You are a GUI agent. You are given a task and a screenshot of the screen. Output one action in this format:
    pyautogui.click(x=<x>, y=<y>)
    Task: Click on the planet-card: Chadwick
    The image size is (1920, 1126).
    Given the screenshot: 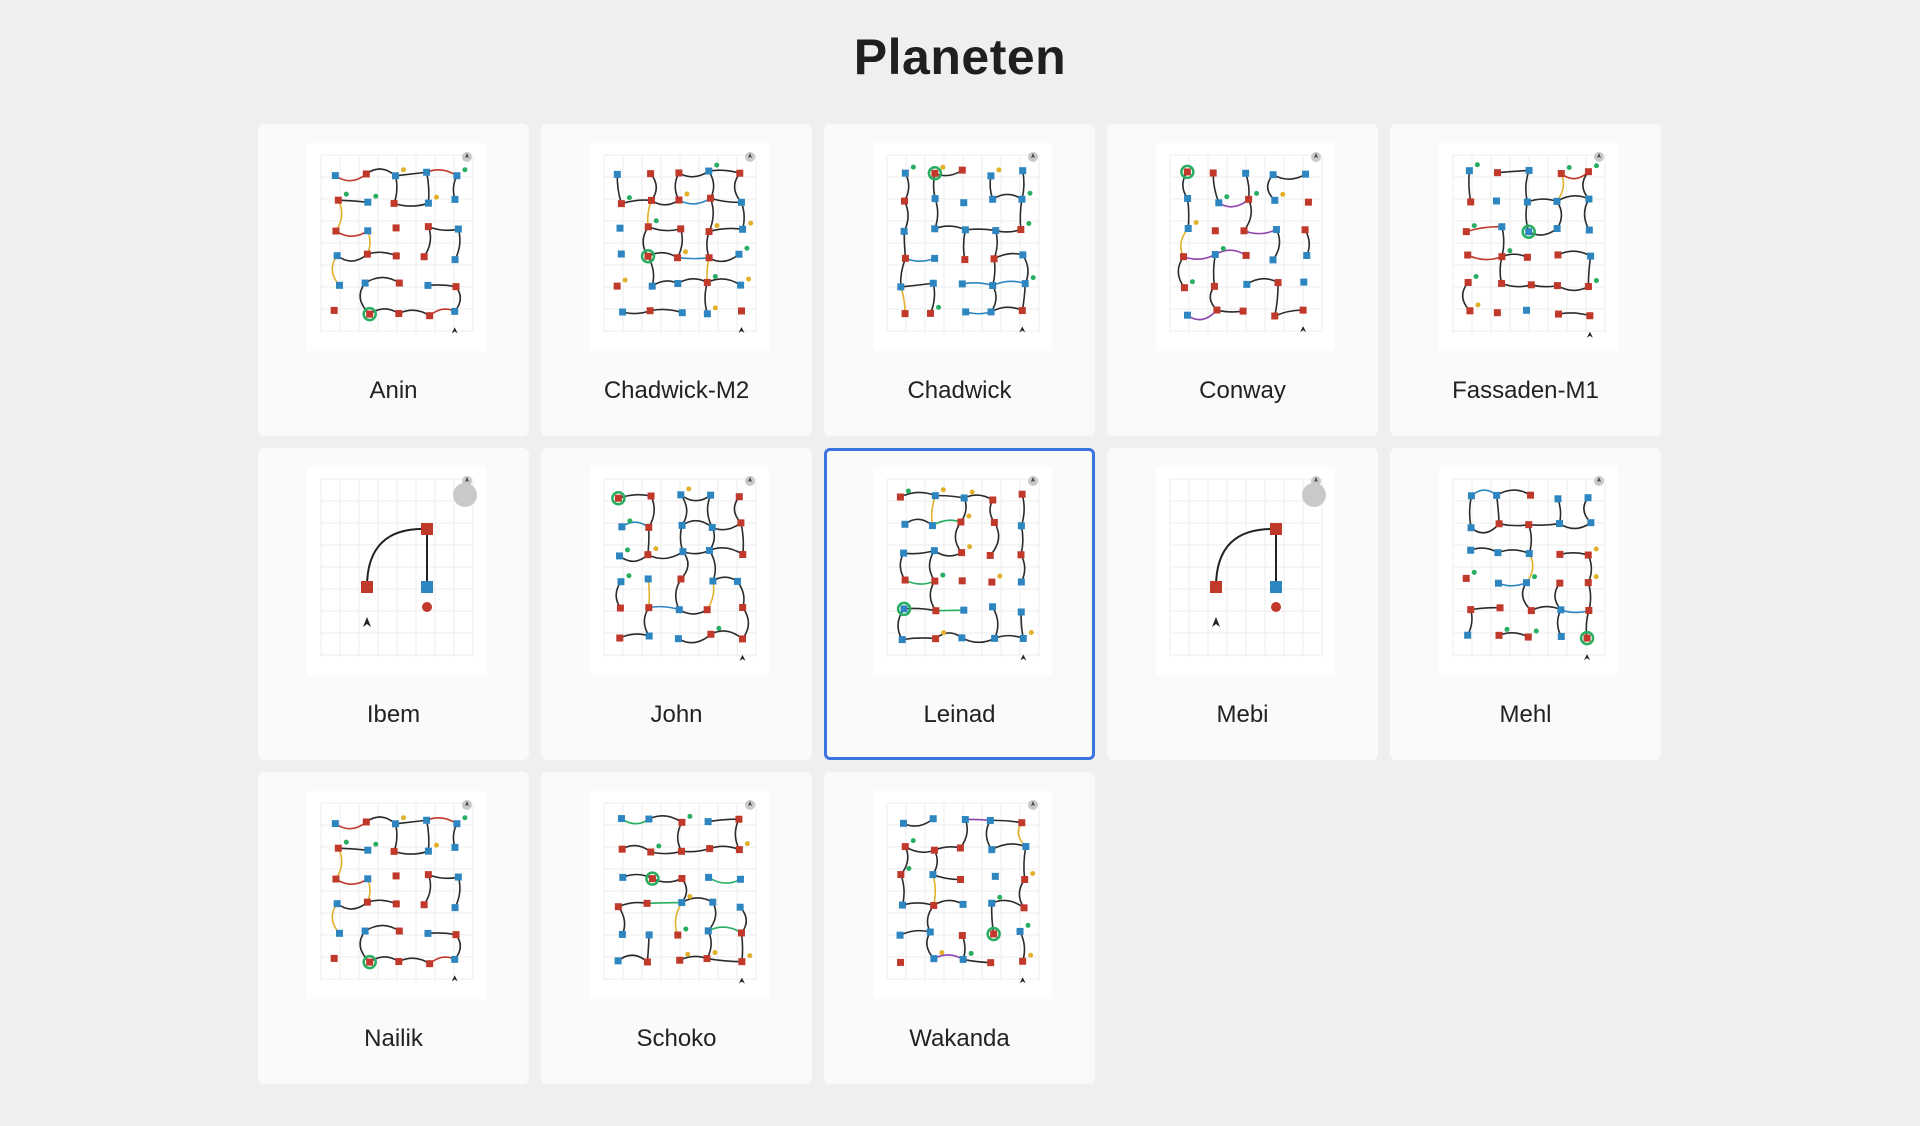 What is the action you would take?
    pyautogui.click(x=959, y=280)
    